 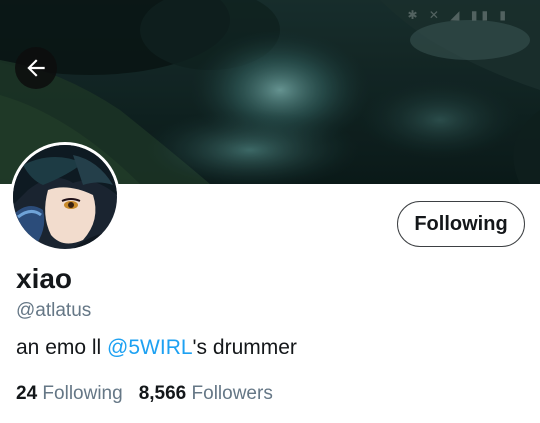 I want to click on profile-bio: an emo ll @5WIRL's drummer, so click(x=156, y=348).